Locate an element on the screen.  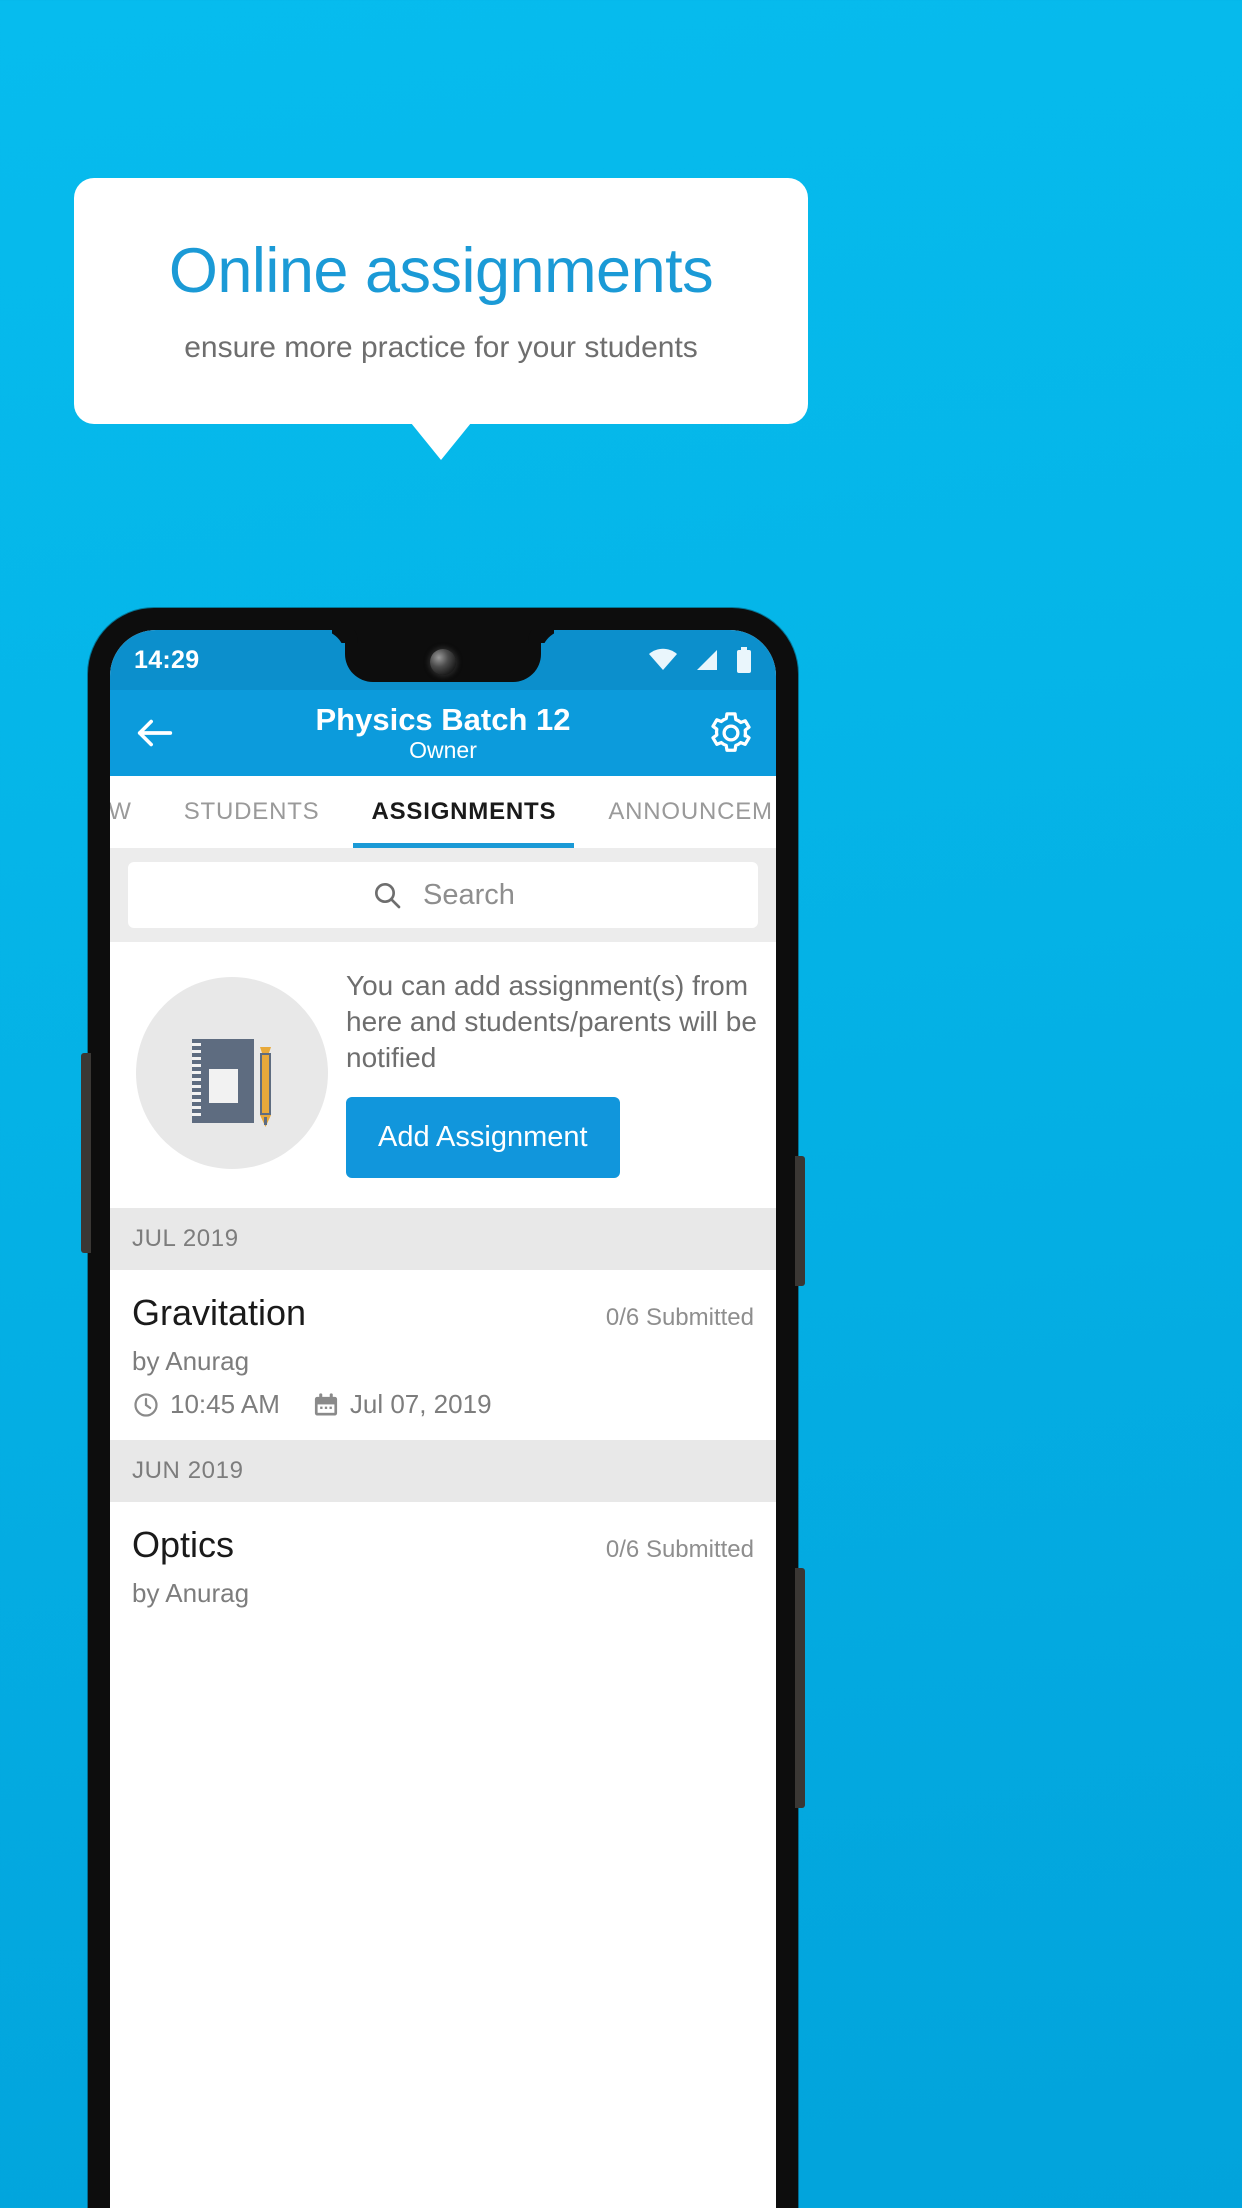
app-bar: Physics Batch 12 Owner is located at coordinates (443, 733).